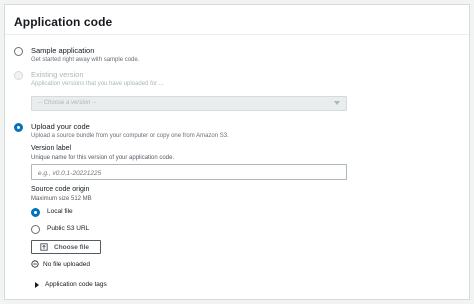 Image resolution: width=474 pixels, height=304 pixels. Describe the element at coordinates (189, 172) in the screenshot. I see `version-label-input` at that location.